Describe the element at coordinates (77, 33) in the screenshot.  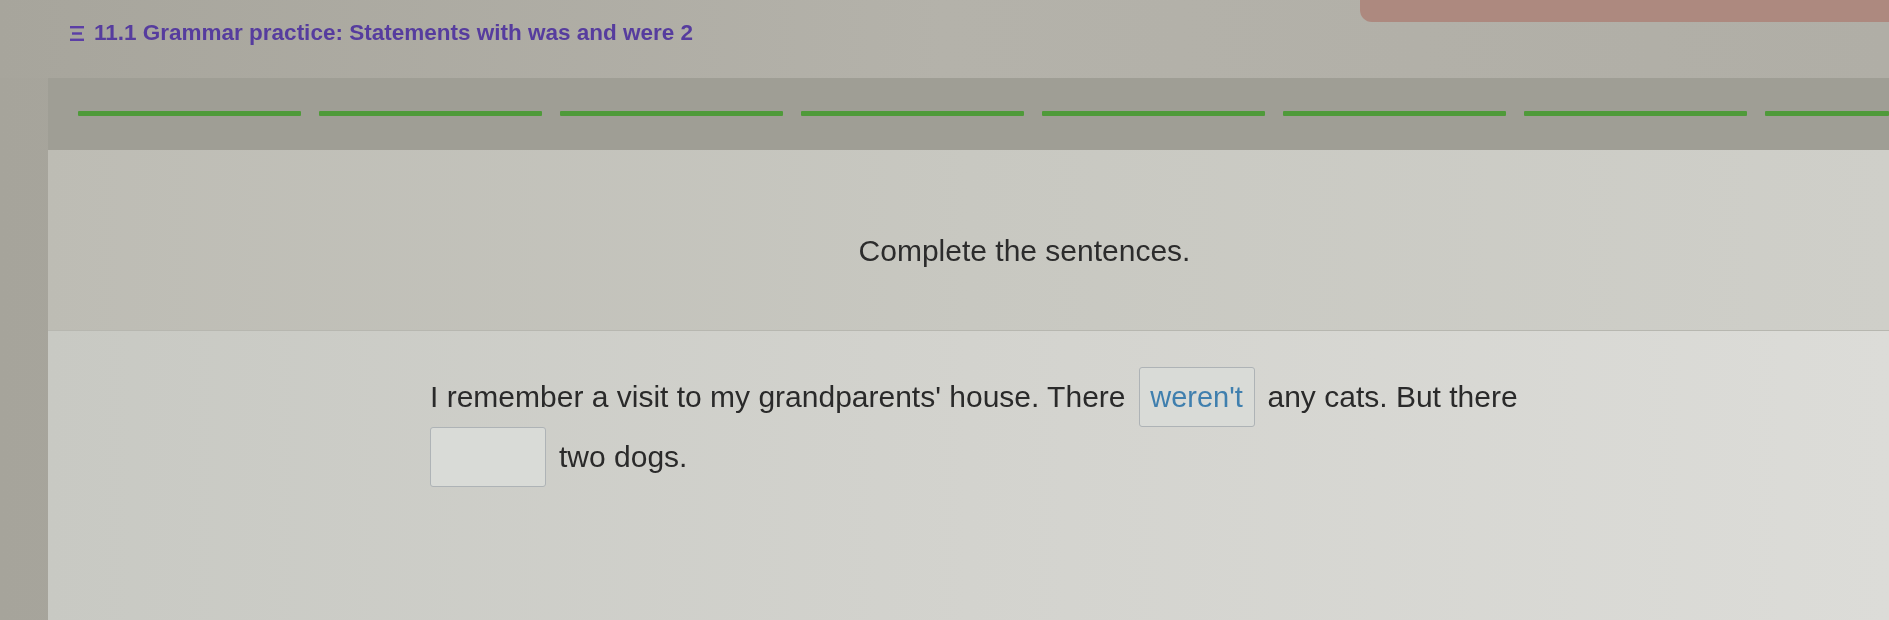
I see `menu-icon` at that location.